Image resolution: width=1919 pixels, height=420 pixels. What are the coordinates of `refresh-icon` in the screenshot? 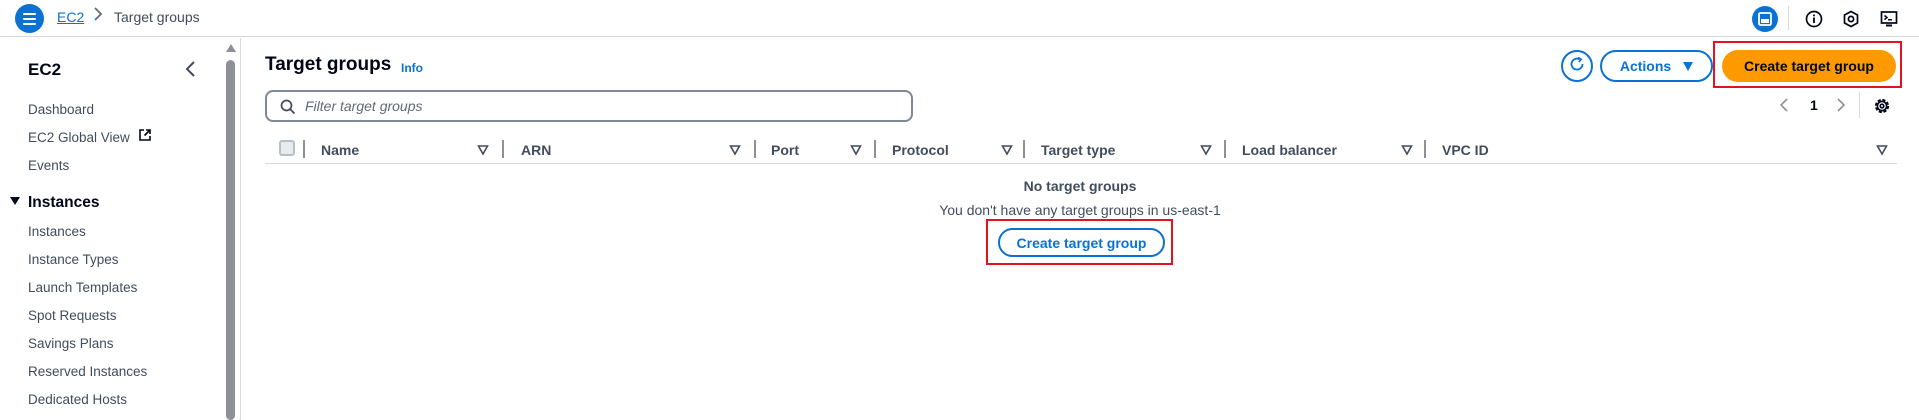 It's located at (1577, 66).